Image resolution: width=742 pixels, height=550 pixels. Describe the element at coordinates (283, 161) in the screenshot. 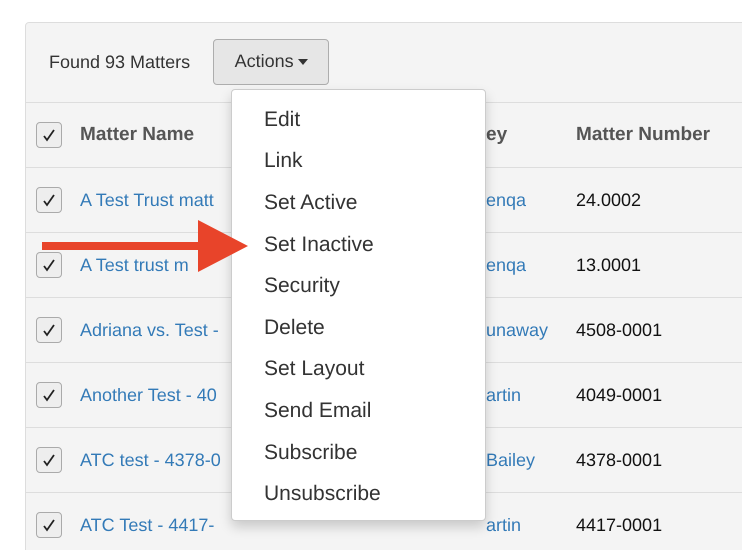

I see `menu-item: Link` at that location.